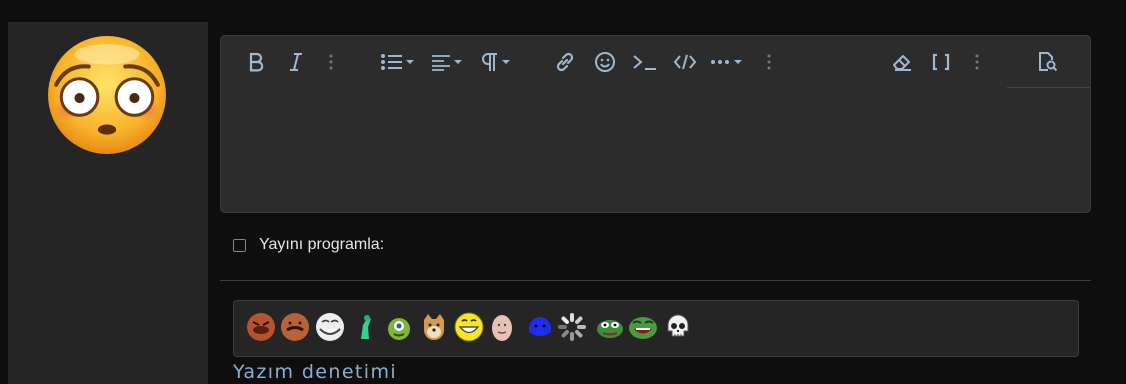 This screenshot has height=384, width=1126. I want to click on brackets-icon, so click(941, 62).